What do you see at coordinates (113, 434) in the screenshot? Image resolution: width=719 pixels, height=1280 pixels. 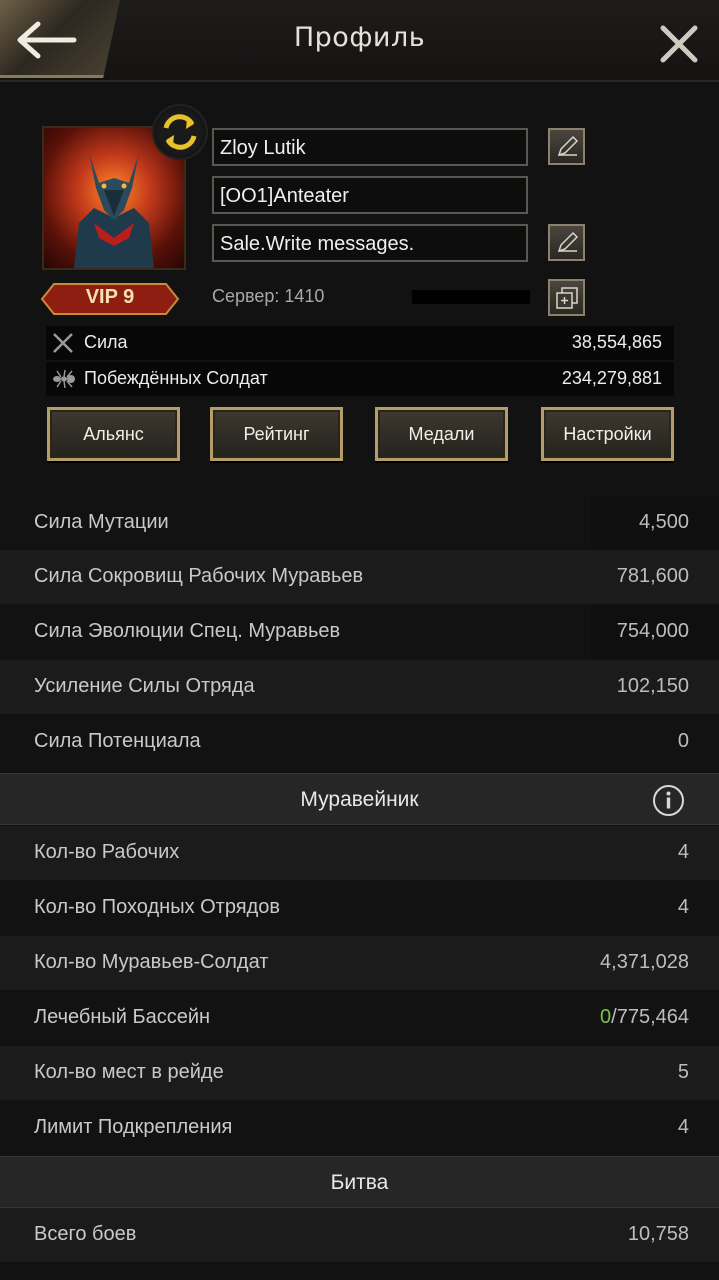 I see `alliance-button: Альянс` at bounding box center [113, 434].